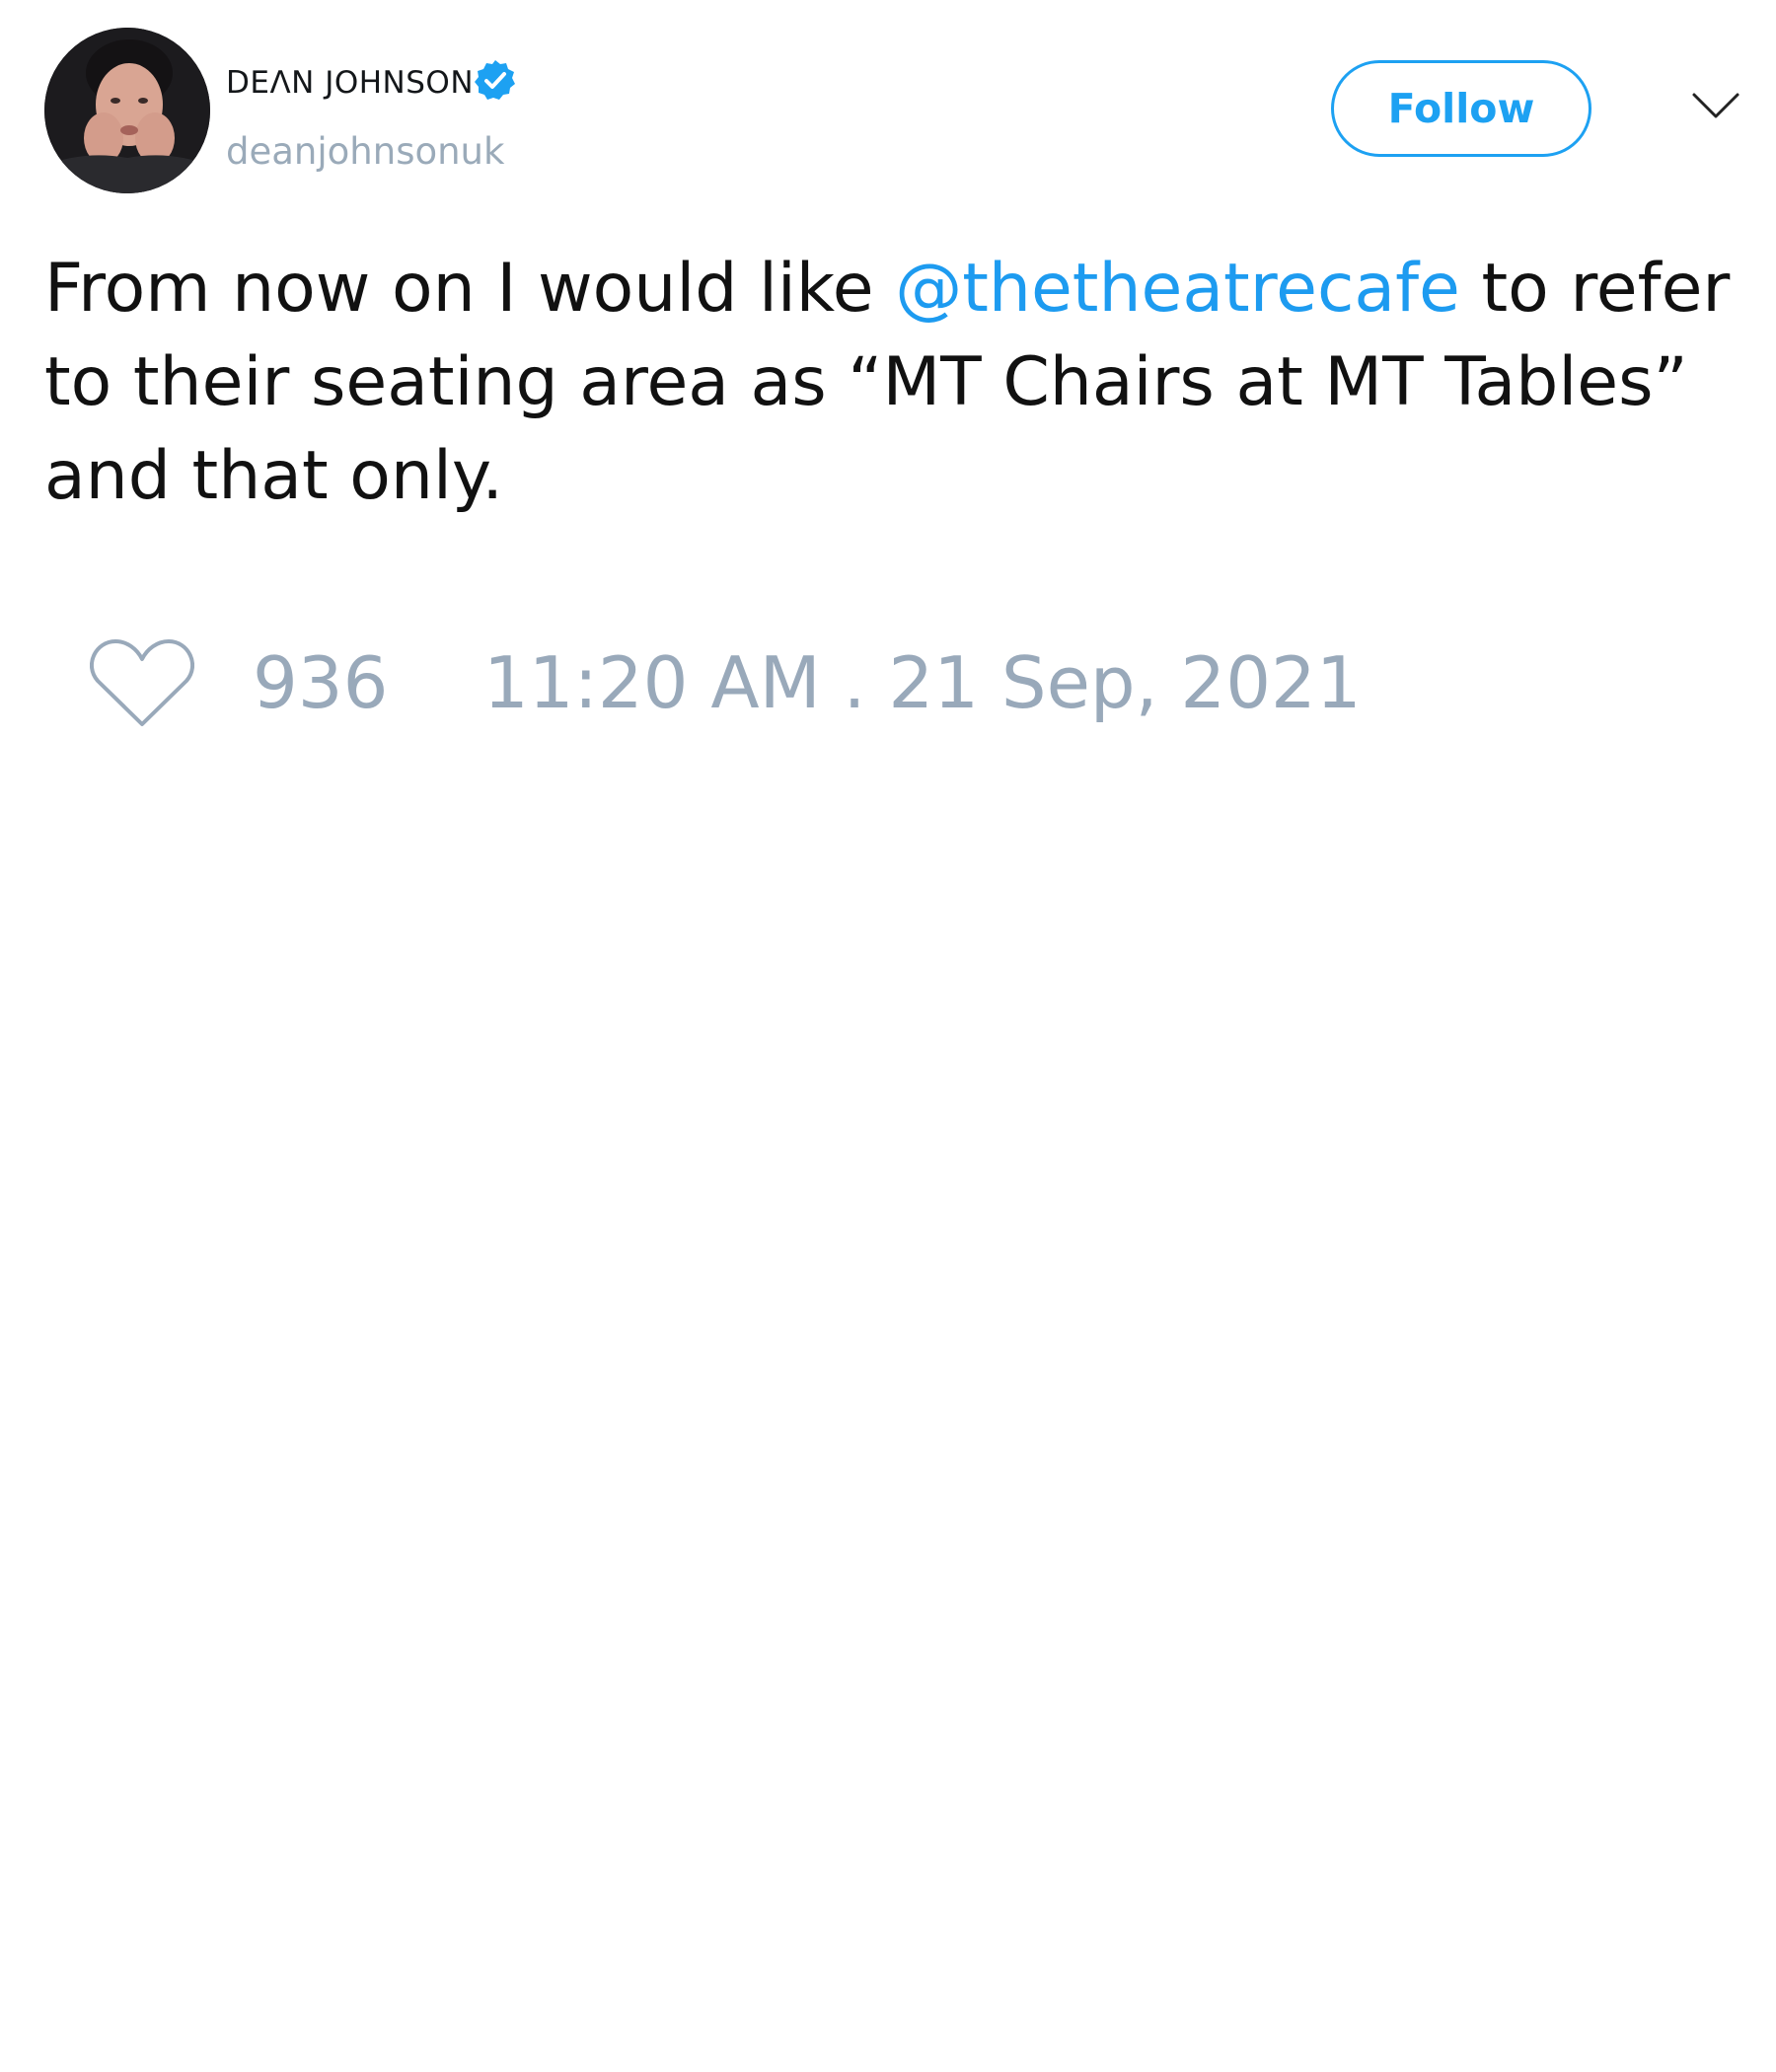 The width and height of the screenshot is (1776, 2072). Describe the element at coordinates (1716, 106) in the screenshot. I see `chevron-down-icon` at that location.